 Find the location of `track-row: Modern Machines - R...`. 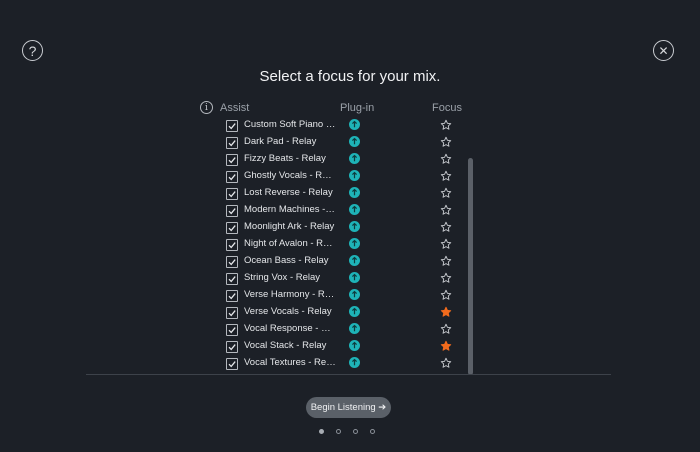

track-row: Modern Machines - R... is located at coordinates (350, 211).